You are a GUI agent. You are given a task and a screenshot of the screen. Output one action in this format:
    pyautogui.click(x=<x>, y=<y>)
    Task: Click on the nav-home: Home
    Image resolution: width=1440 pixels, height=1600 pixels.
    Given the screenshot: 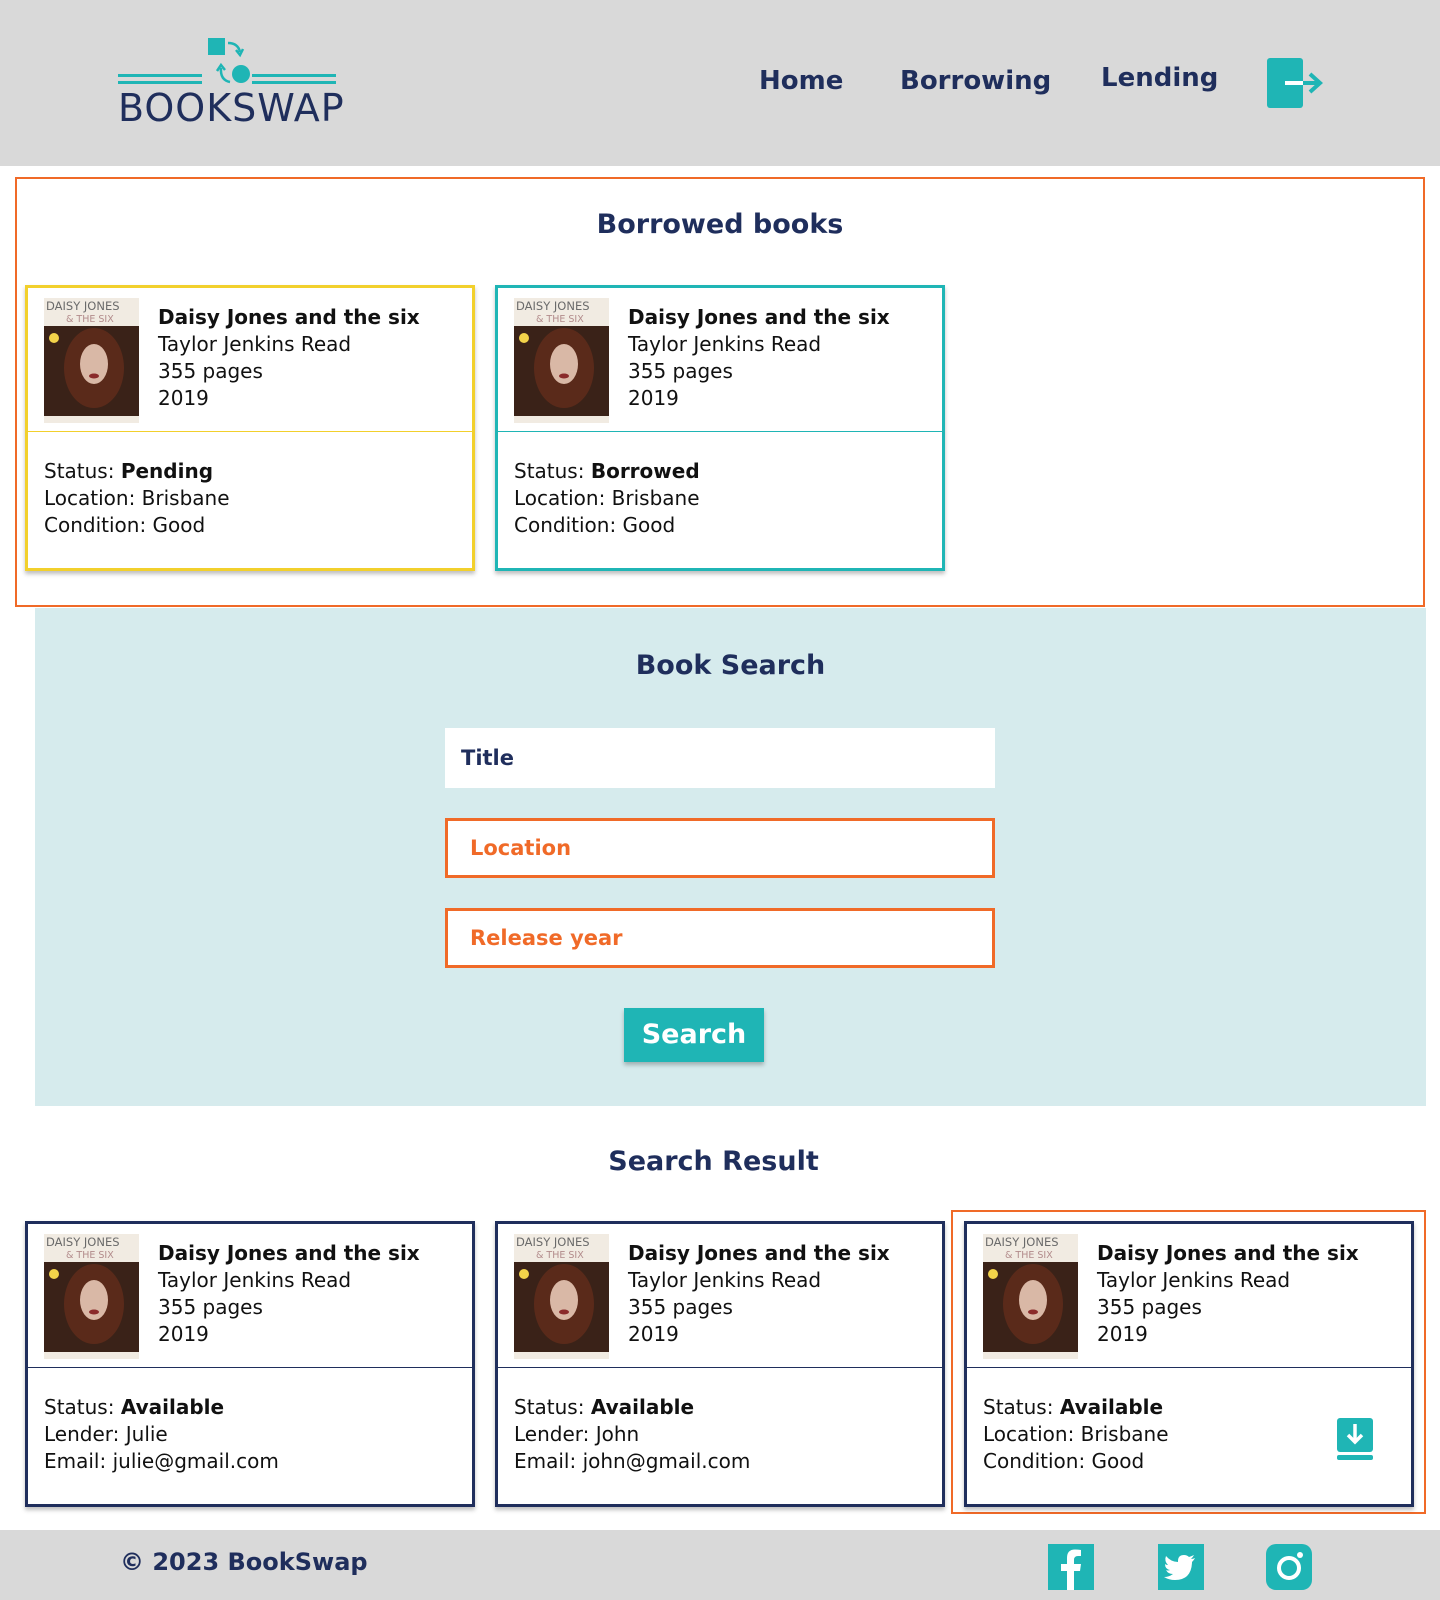 What is the action you would take?
    pyautogui.click(x=801, y=81)
    